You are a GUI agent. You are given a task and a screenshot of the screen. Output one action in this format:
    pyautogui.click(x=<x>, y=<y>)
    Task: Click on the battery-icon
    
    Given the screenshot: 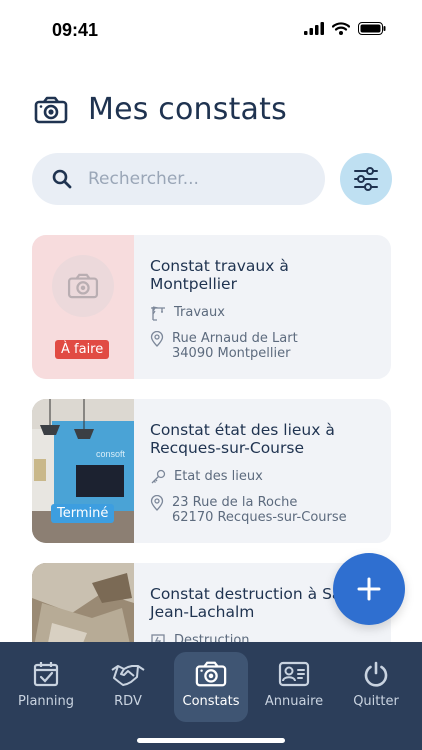 What is the action you would take?
    pyautogui.click(x=372, y=28)
    